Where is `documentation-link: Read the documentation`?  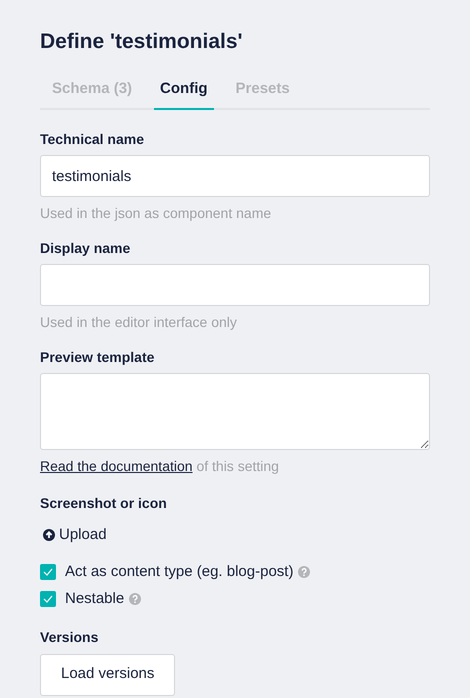
documentation-link: Read the documentation is located at coordinates (116, 466).